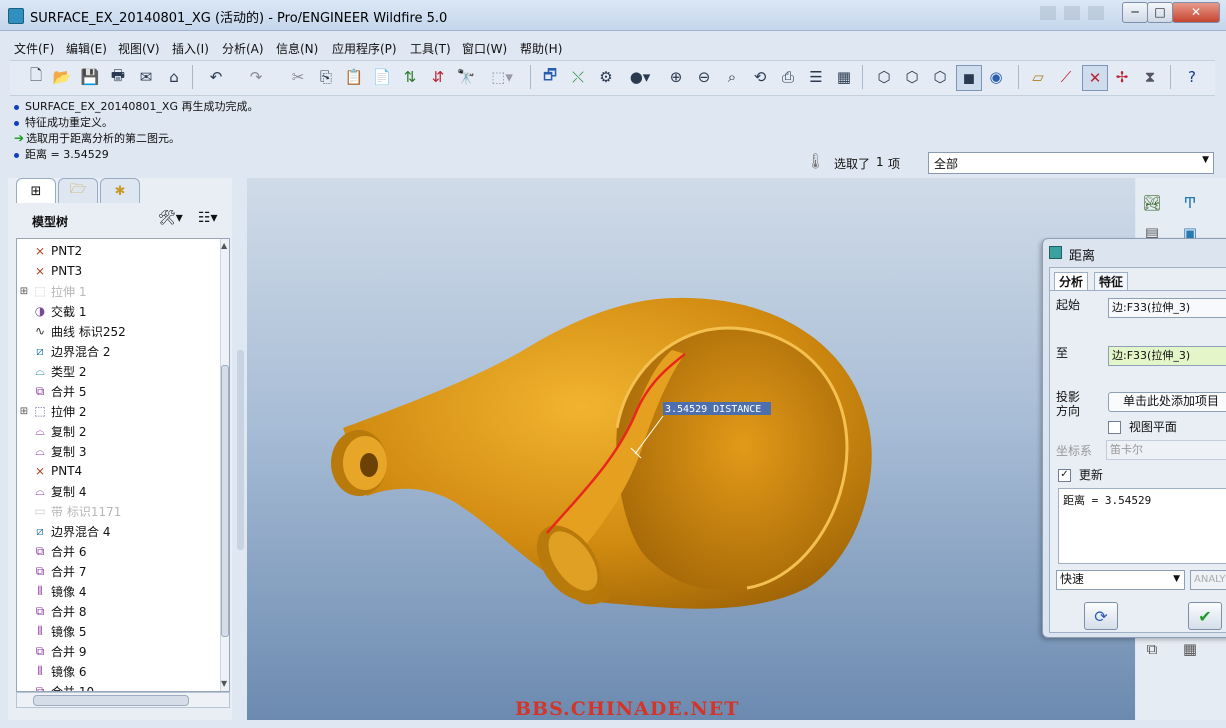 This screenshot has width=1226, height=728. Describe the element at coordinates (90, 77) in the screenshot. I see `save-icon: 💾` at that location.